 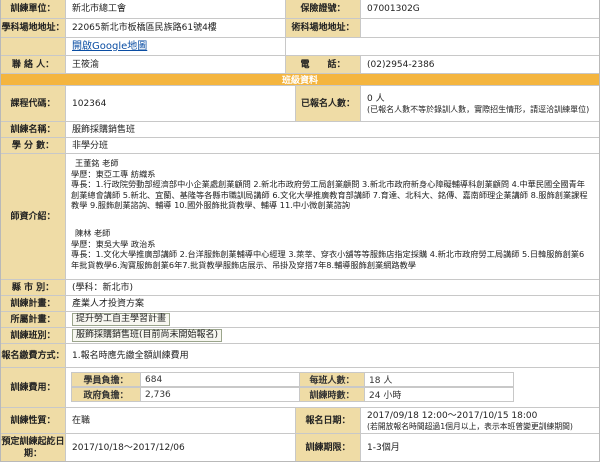 I want to click on contact-label: 聯 絡 人：, so click(x=33, y=64).